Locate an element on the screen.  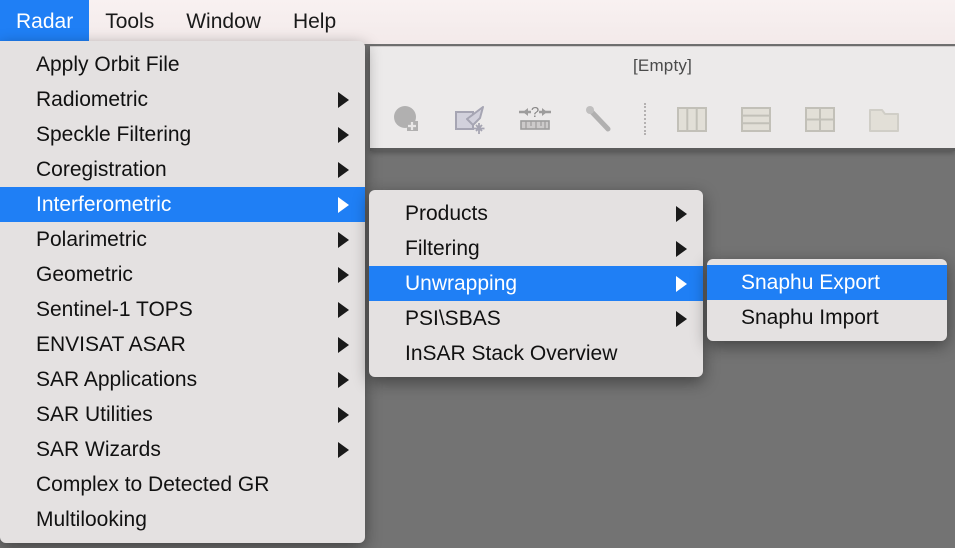
menu-item-unwrapping: Unwrapping is located at coordinates (536, 283).